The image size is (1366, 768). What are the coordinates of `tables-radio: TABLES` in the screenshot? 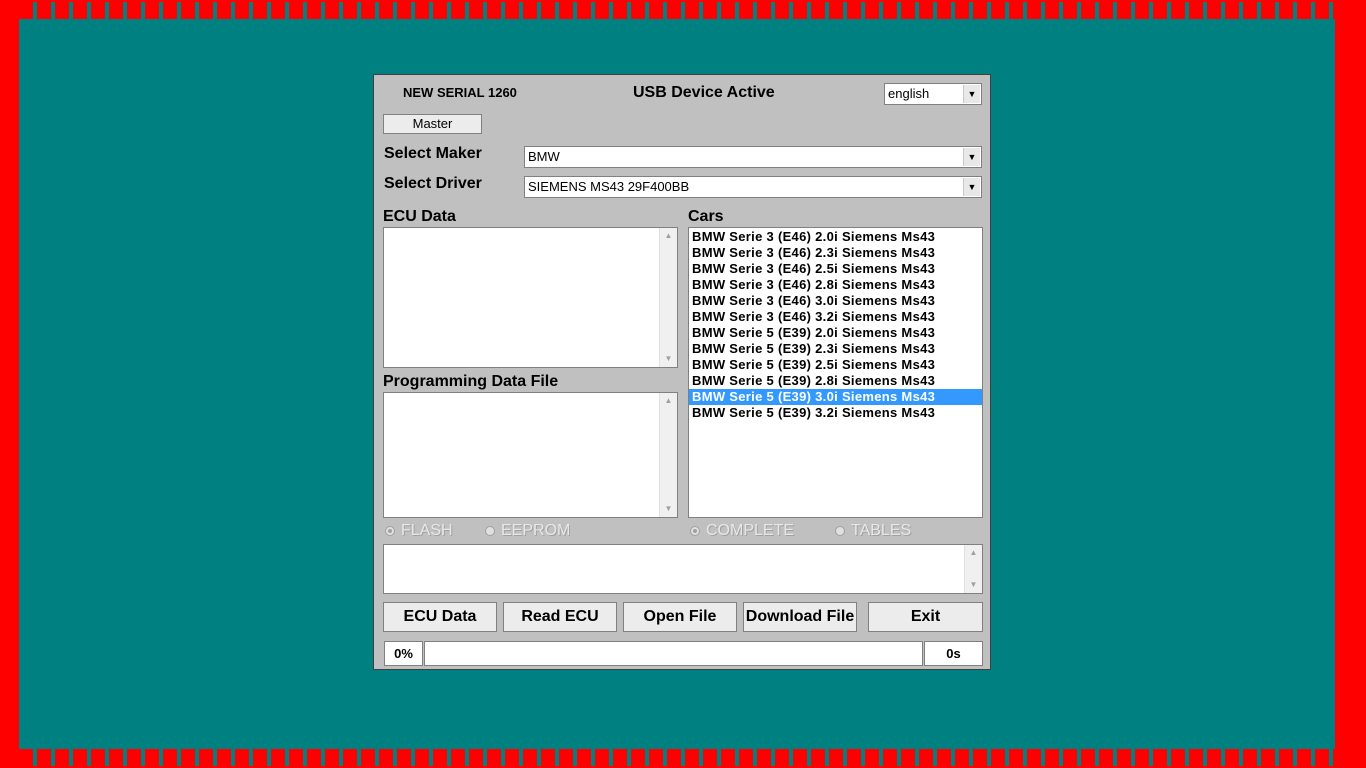 It's located at (873, 531).